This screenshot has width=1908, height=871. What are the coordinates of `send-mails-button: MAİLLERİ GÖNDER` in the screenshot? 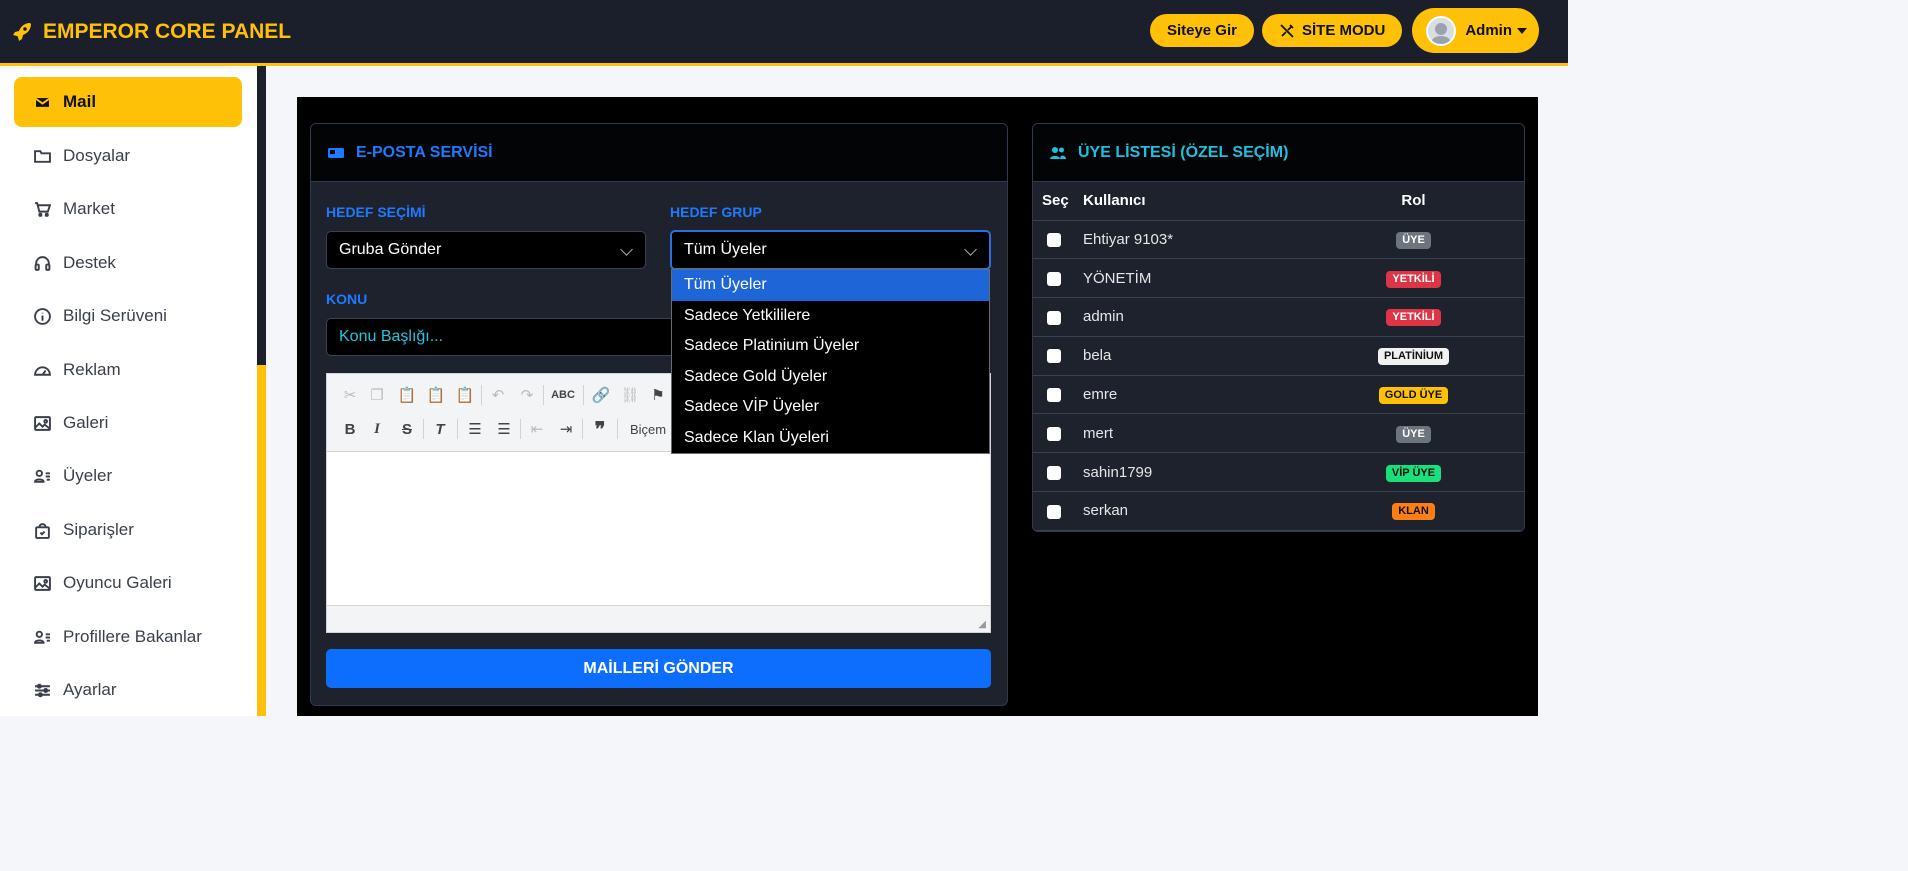 It's located at (658, 668).